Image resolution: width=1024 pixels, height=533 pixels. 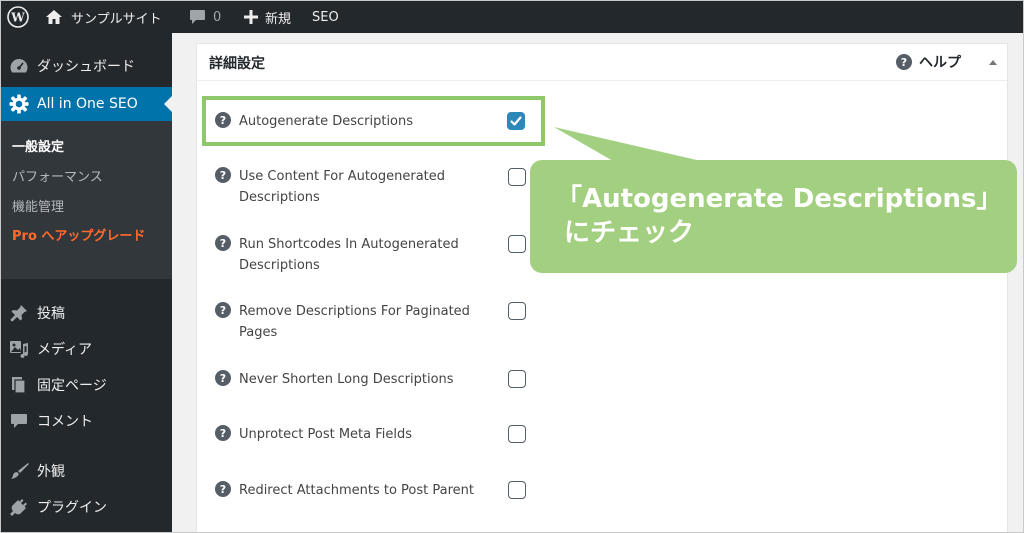 What do you see at coordinates (168, 104) in the screenshot?
I see `active-menu-arrow` at bounding box center [168, 104].